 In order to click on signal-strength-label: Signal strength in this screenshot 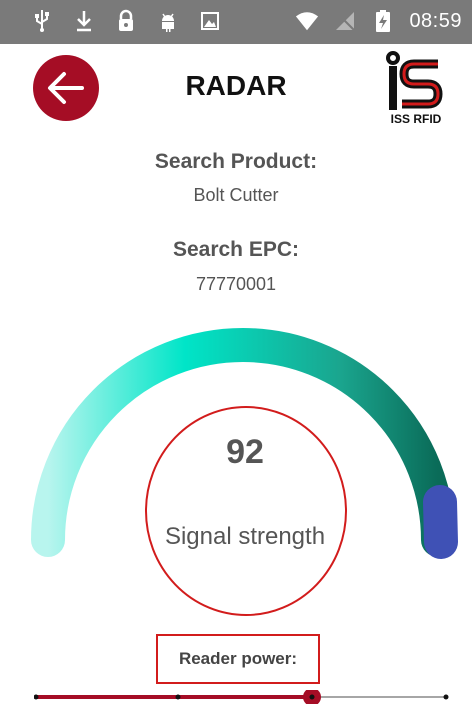, I will do `click(245, 536)`.